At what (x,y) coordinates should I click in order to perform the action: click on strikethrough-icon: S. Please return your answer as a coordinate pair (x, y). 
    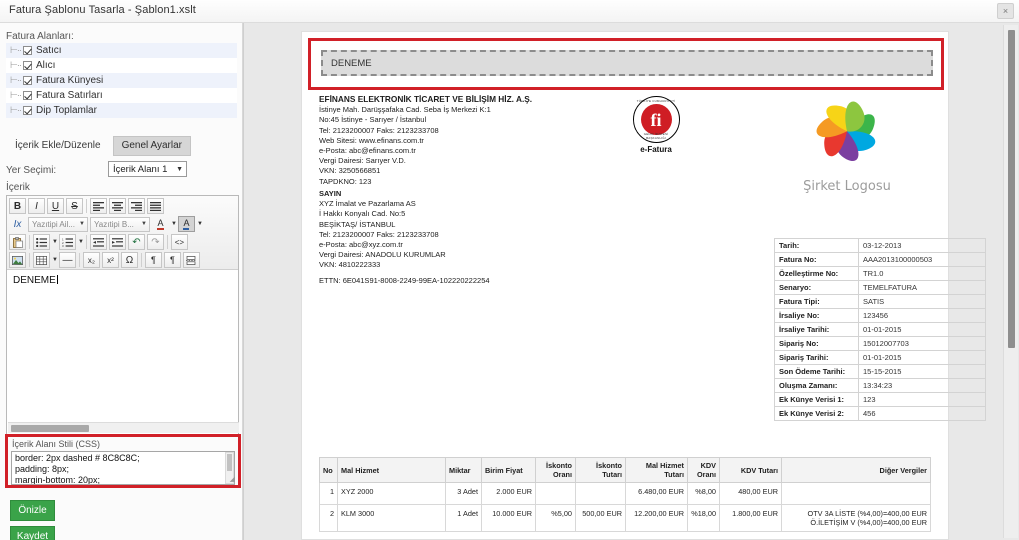
    Looking at the image, I should click on (74, 206).